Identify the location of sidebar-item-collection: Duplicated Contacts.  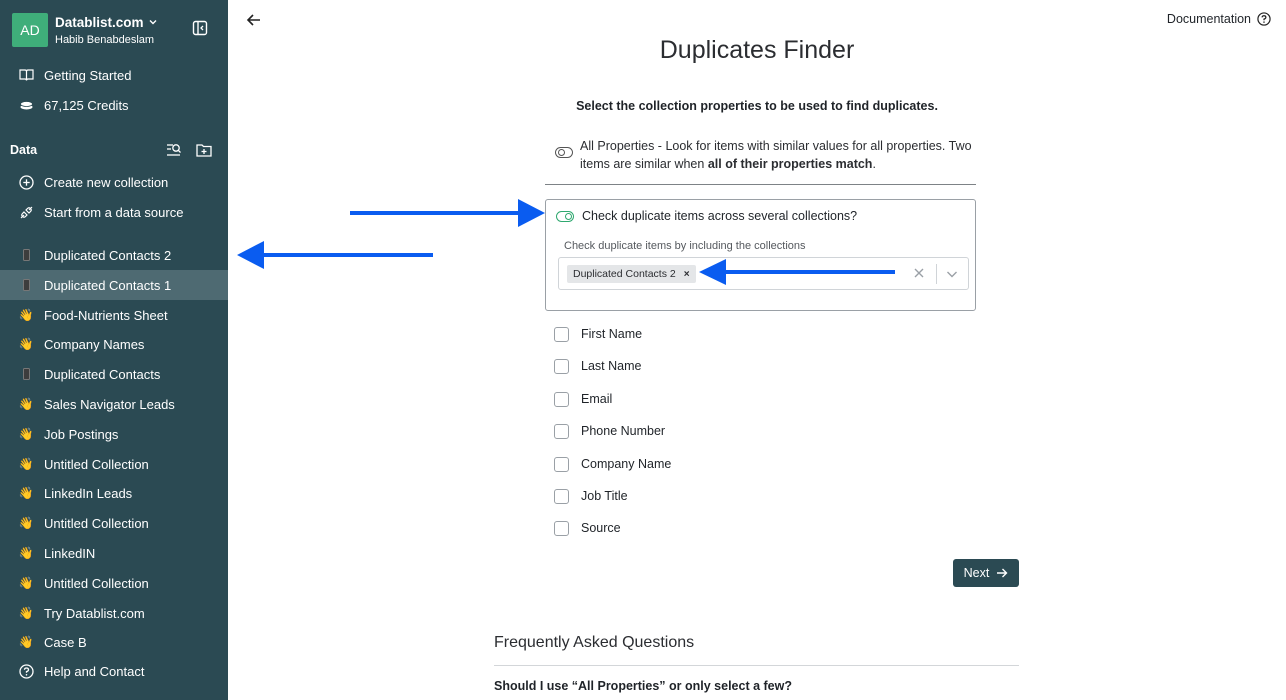
(114, 374).